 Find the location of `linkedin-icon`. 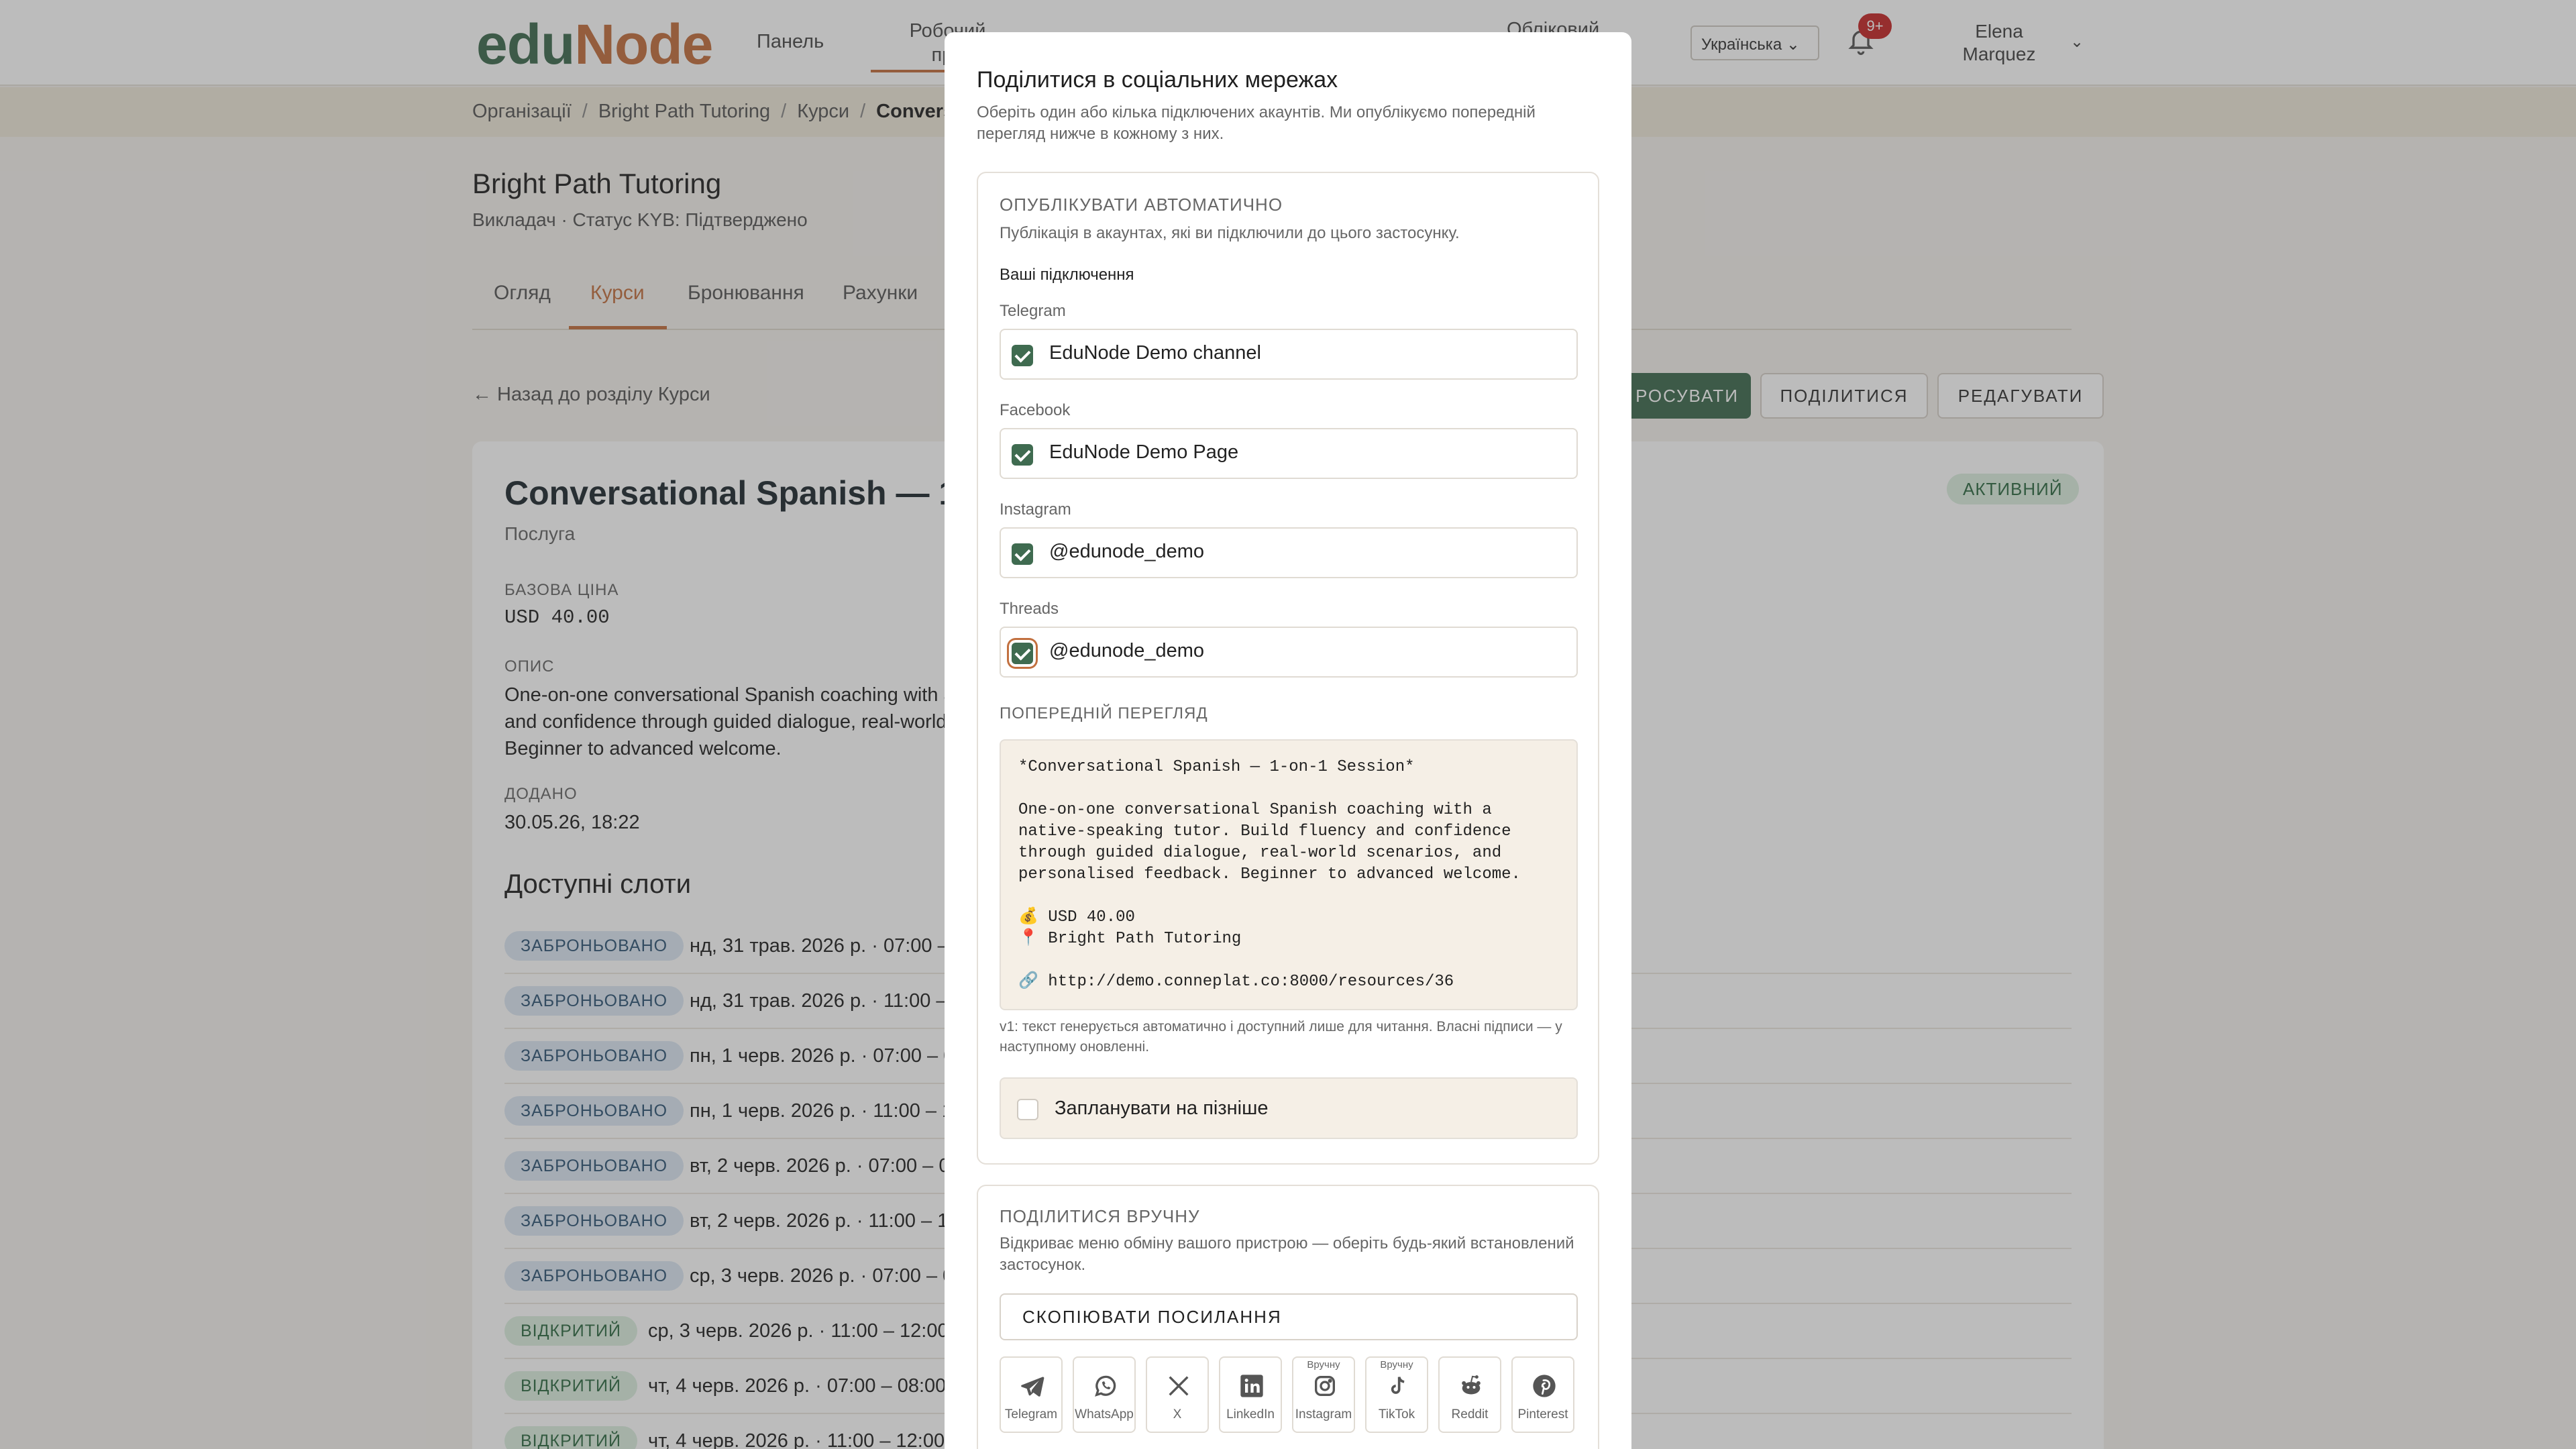

linkedin-icon is located at coordinates (1251, 1386).